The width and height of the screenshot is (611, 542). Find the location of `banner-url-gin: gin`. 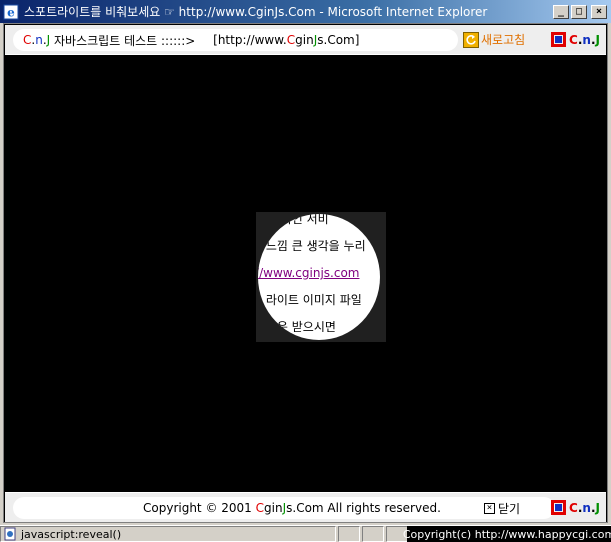

banner-url-gin: gin is located at coordinates (304, 40).